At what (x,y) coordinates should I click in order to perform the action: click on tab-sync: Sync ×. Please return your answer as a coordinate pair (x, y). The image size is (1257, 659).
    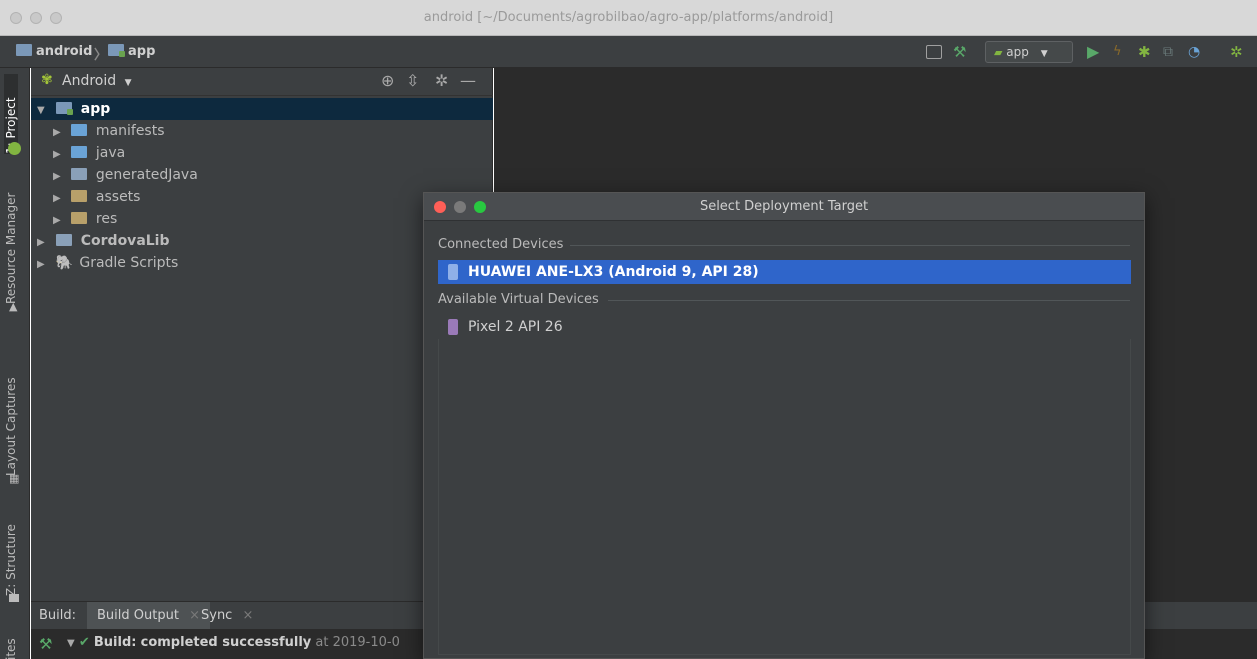
    Looking at the image, I should click on (227, 615).